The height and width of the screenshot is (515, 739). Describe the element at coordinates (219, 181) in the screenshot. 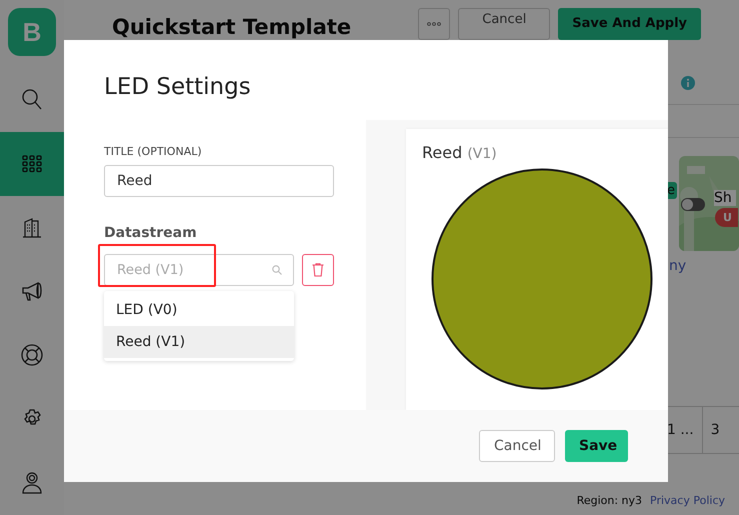

I see `title-field: Reed` at that location.